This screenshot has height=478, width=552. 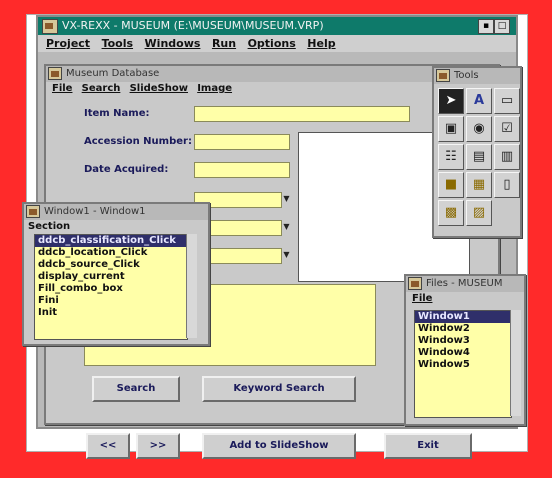 What do you see at coordinates (111, 277) in the screenshot?
I see `section-list-item: display_current` at bounding box center [111, 277].